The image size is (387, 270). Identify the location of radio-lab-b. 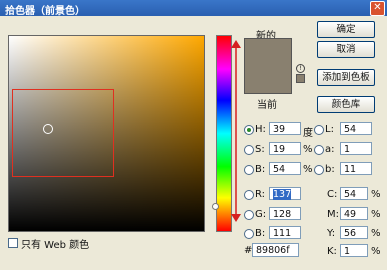
(319, 170).